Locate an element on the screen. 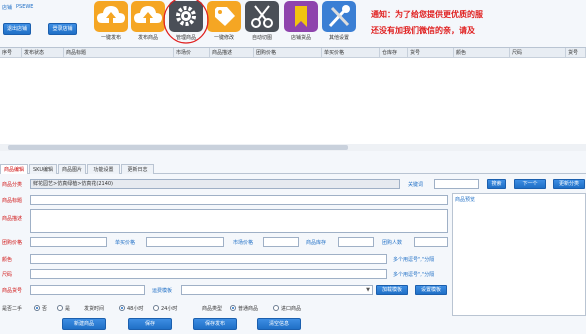  size-input is located at coordinates (208, 274).